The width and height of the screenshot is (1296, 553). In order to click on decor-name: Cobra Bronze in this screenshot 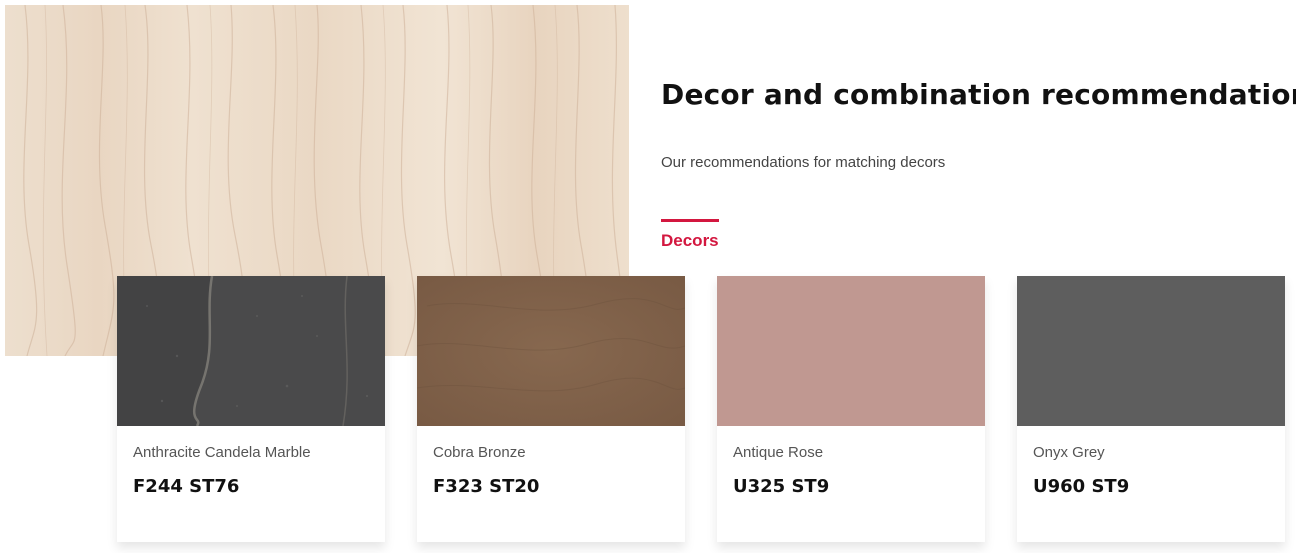, I will do `click(479, 452)`.